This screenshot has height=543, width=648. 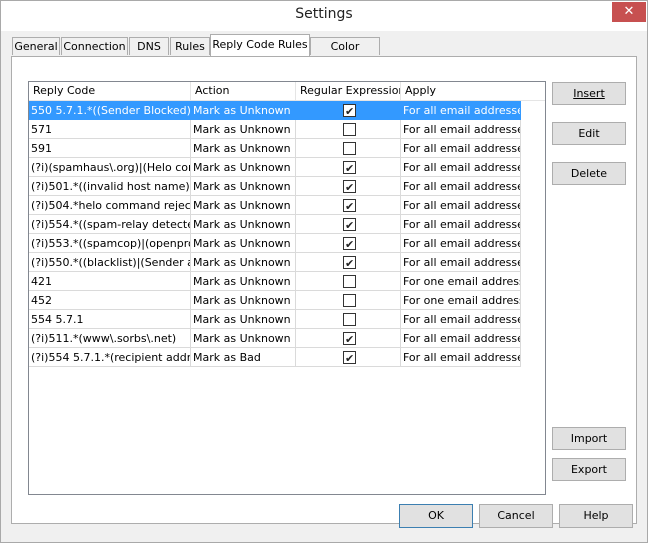 What do you see at coordinates (243, 357) in the screenshot?
I see `action-cell: Mark as Bad` at bounding box center [243, 357].